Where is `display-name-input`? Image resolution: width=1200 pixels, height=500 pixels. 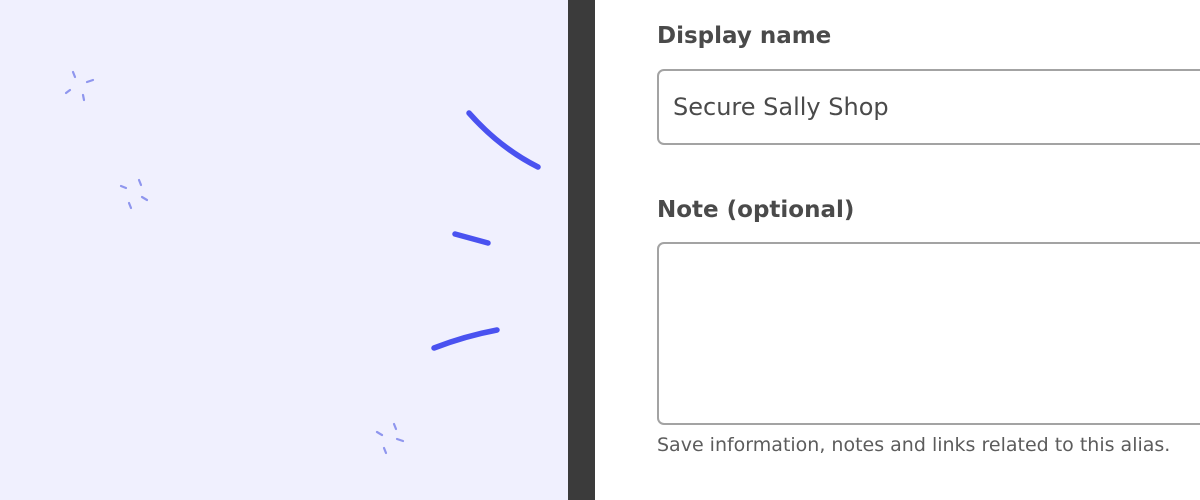
display-name-input is located at coordinates (928, 107).